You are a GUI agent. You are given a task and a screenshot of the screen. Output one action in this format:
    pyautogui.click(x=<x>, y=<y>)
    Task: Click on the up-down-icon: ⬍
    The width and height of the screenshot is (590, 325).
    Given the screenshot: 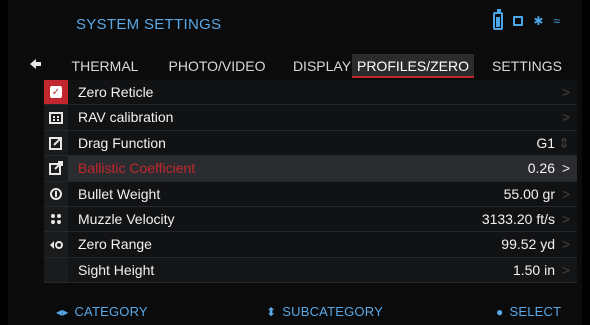 What is the action you would take?
    pyautogui.click(x=271, y=312)
    